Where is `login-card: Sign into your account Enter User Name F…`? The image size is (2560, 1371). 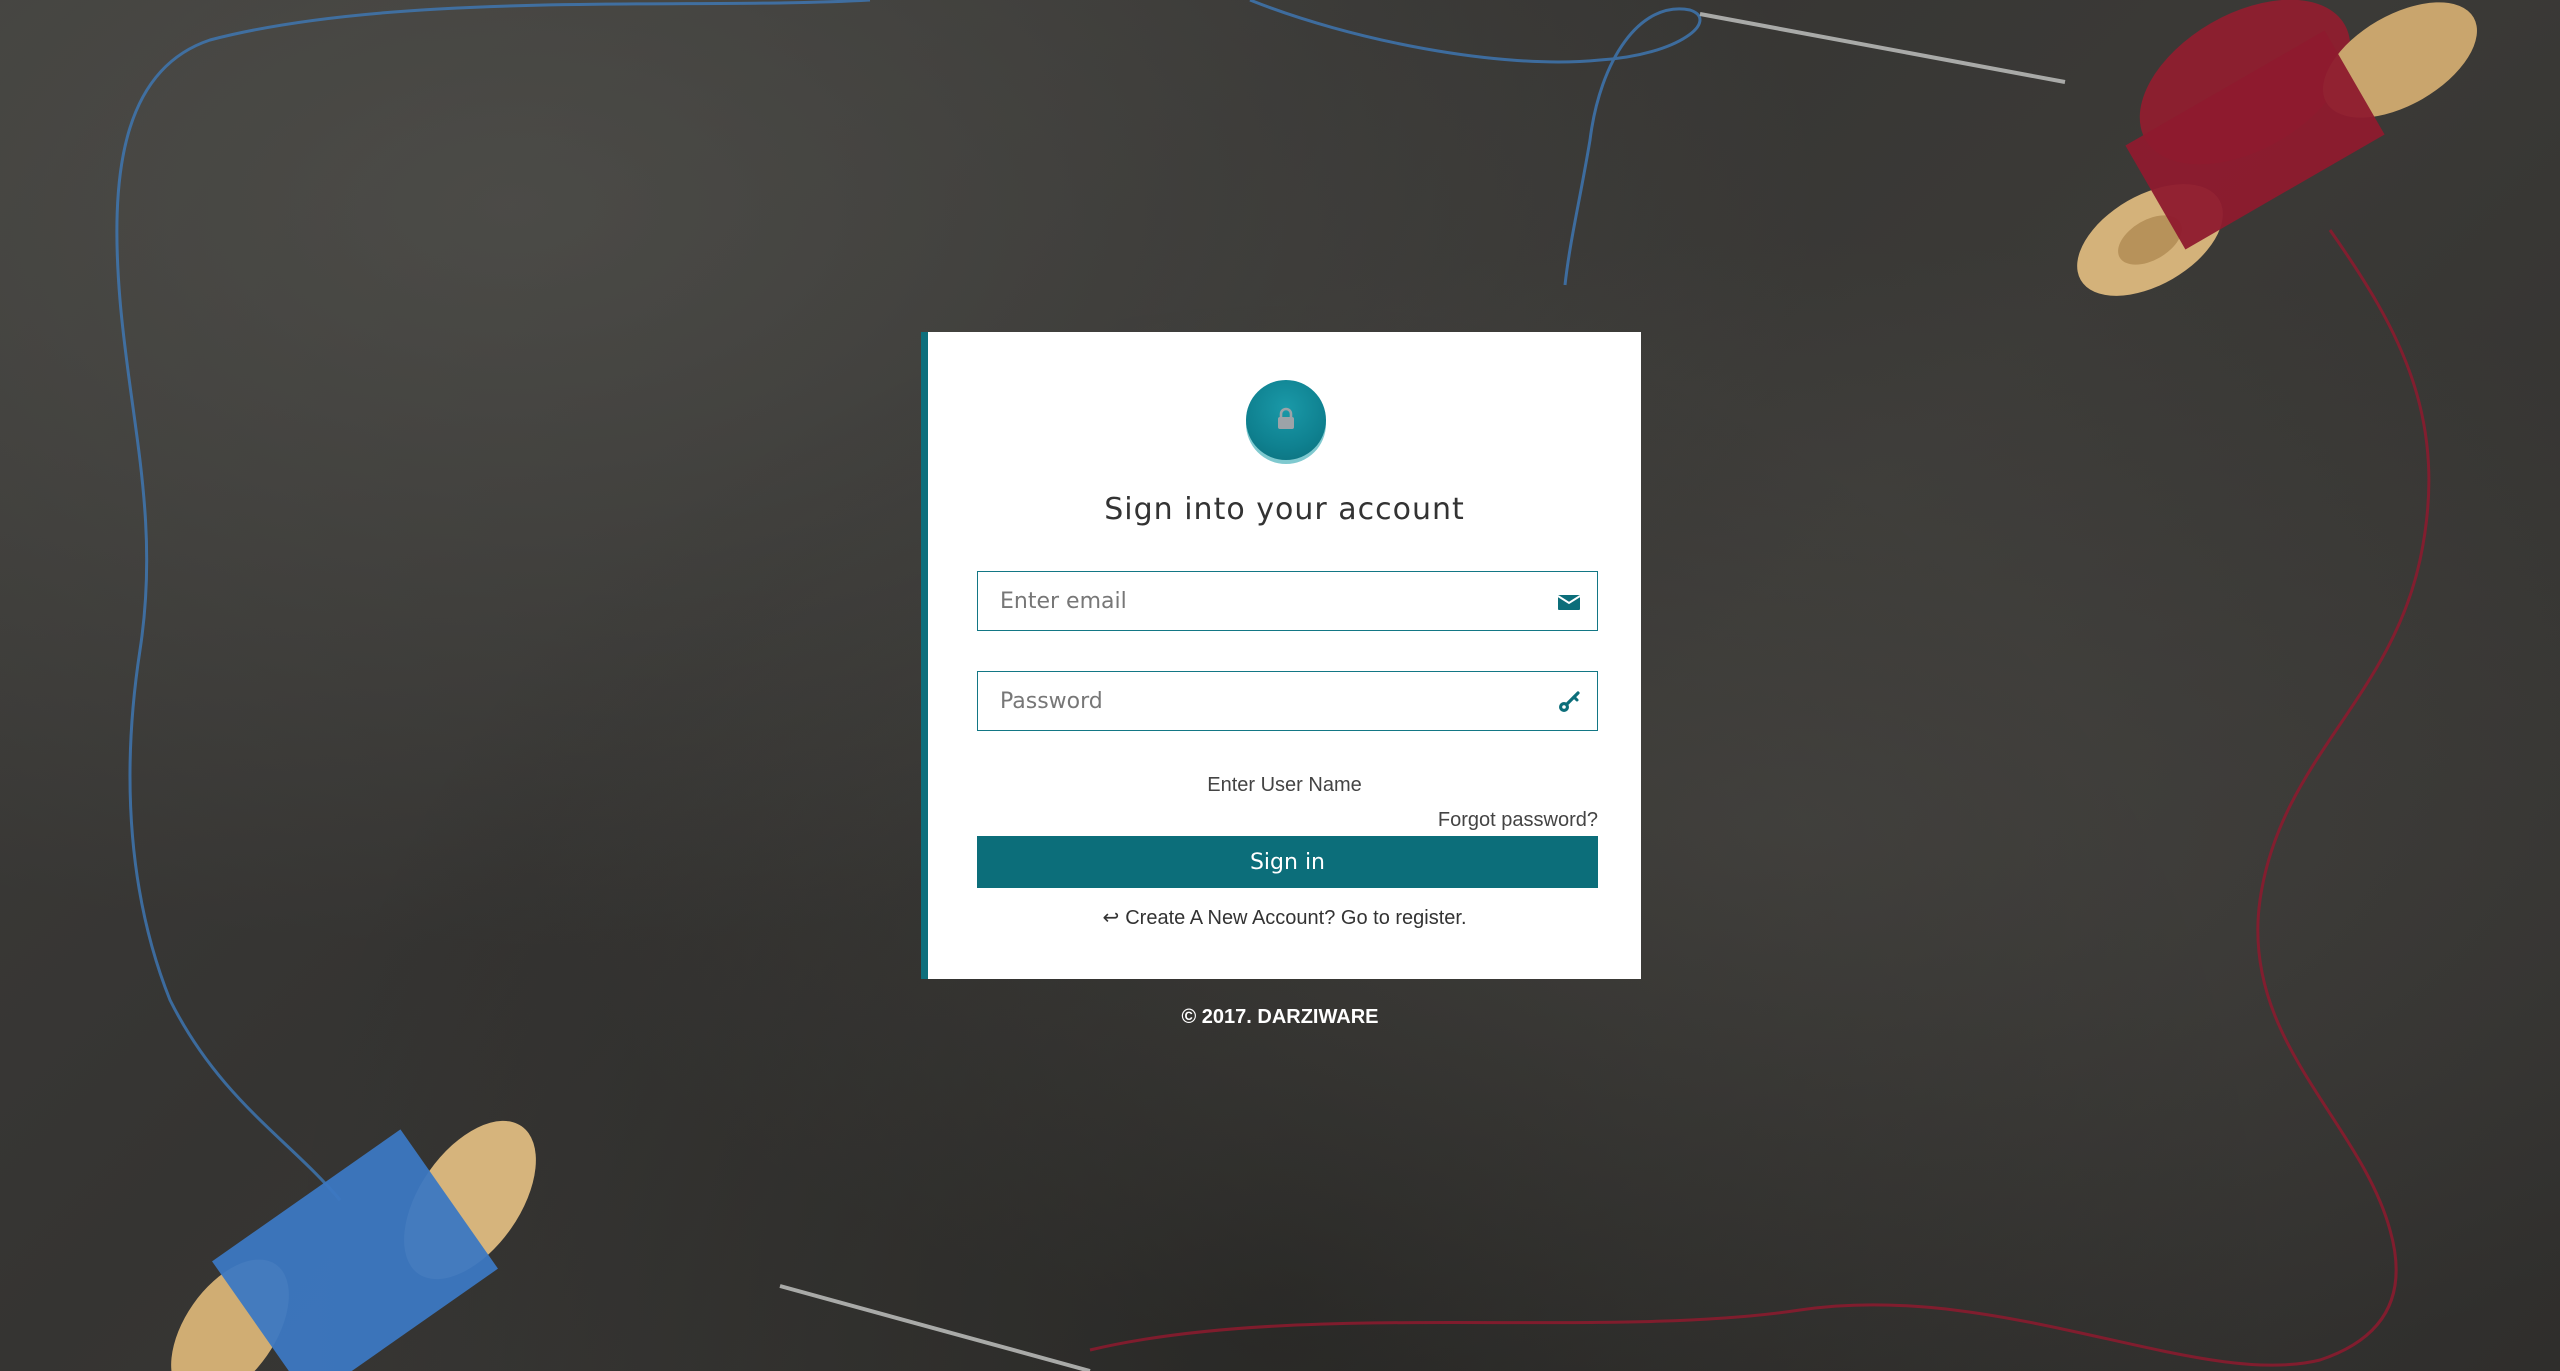
login-card: Sign into your account Enter User Name F… is located at coordinates (1281, 655).